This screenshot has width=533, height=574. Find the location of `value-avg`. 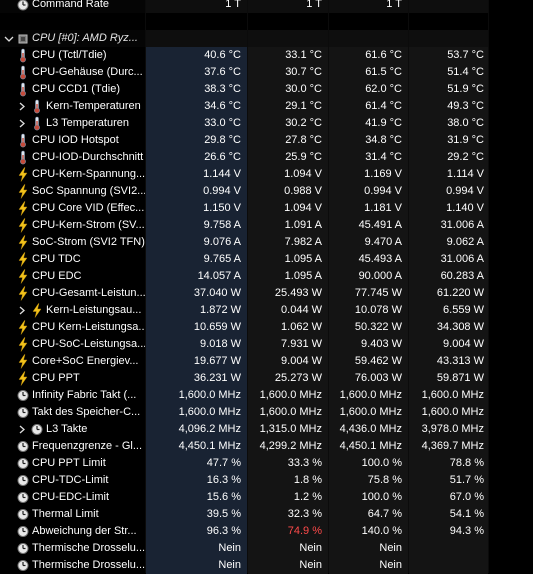

value-avg is located at coordinates (448, 548).